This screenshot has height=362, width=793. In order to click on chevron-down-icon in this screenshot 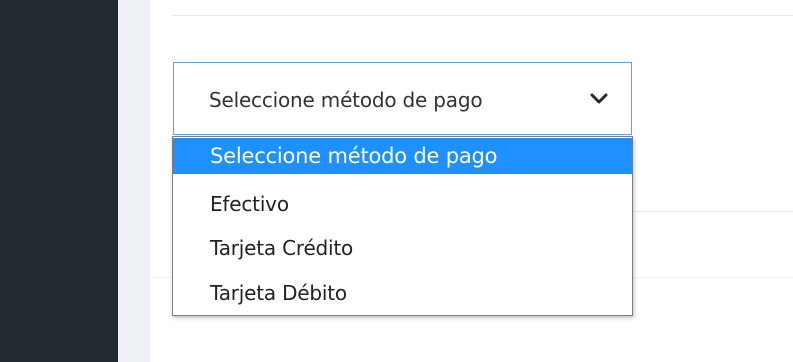, I will do `click(599, 98)`.